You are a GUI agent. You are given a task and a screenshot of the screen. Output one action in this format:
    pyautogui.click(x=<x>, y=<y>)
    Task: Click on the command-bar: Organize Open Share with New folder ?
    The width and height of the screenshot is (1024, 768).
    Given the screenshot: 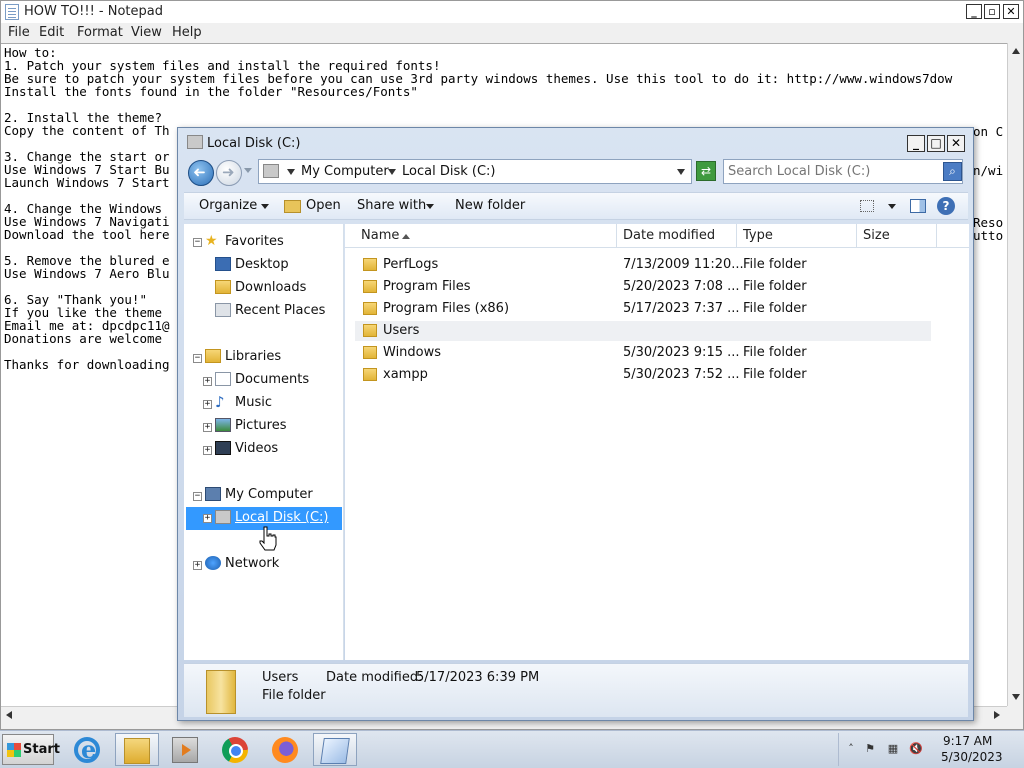 What is the action you would take?
    pyautogui.click(x=576, y=206)
    